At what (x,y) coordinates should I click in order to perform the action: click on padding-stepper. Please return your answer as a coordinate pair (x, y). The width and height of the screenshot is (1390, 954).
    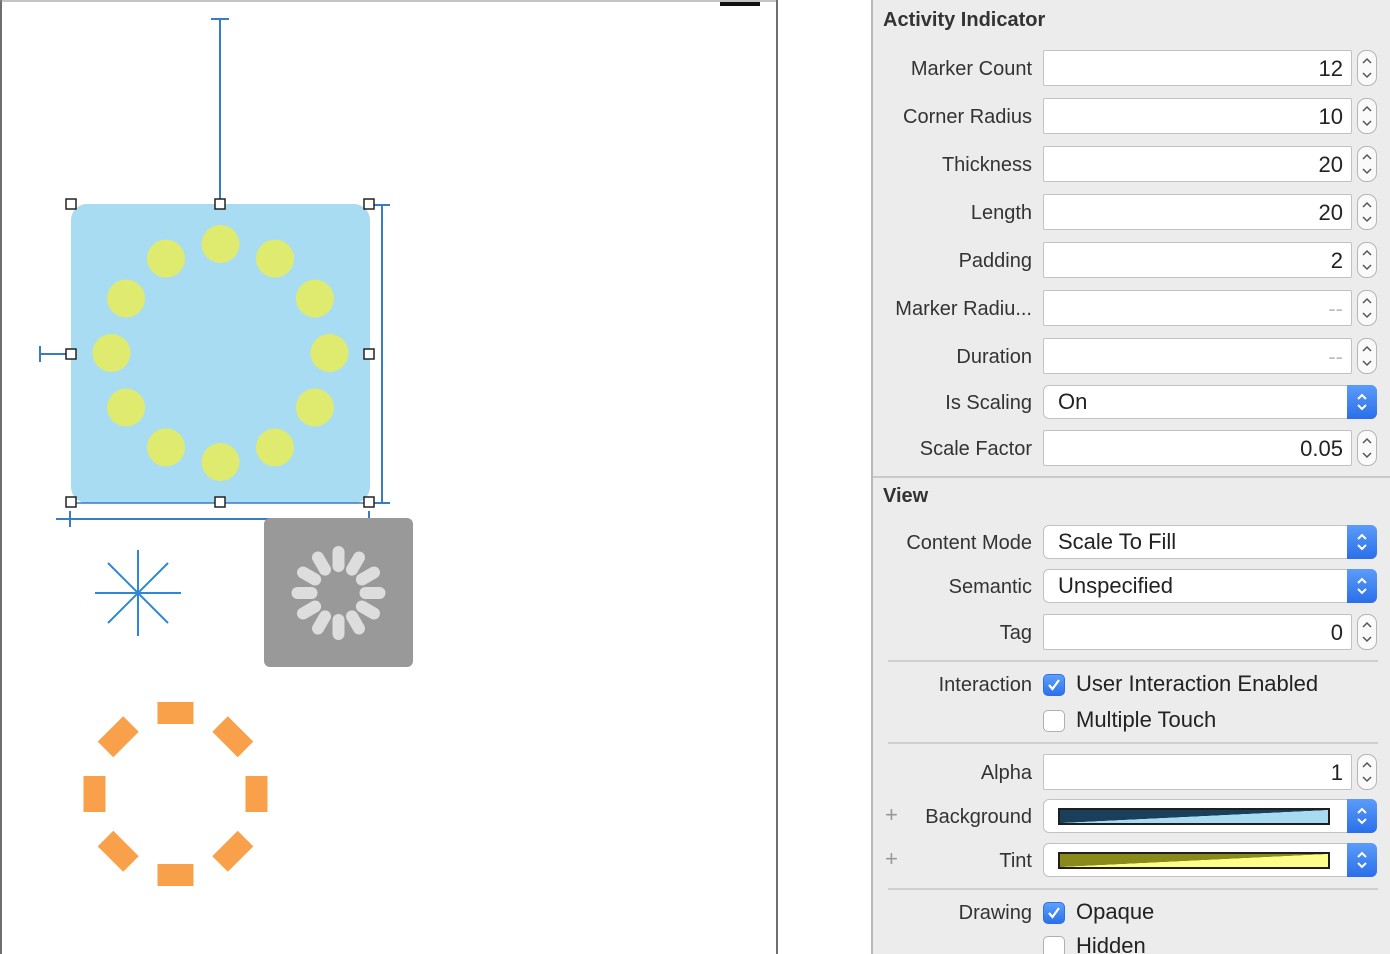
    Looking at the image, I should click on (1367, 260).